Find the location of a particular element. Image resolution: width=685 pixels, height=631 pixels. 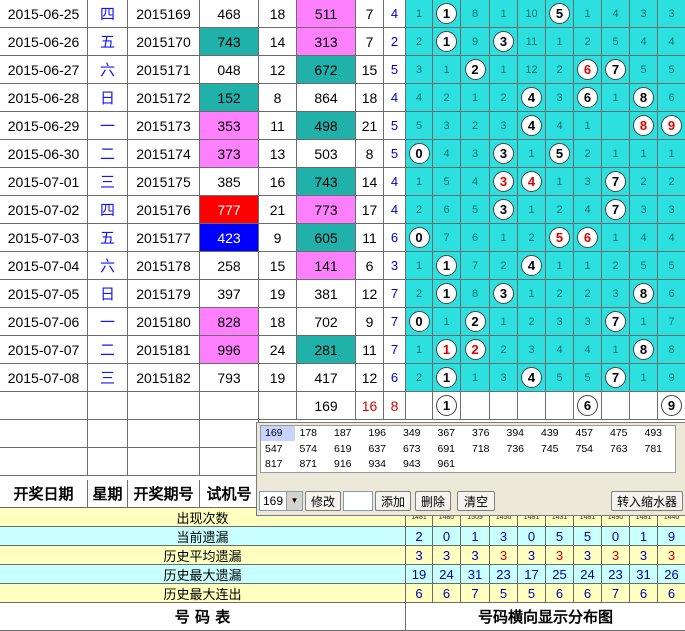

chevron-down-icon: ▼ is located at coordinates (294, 501).